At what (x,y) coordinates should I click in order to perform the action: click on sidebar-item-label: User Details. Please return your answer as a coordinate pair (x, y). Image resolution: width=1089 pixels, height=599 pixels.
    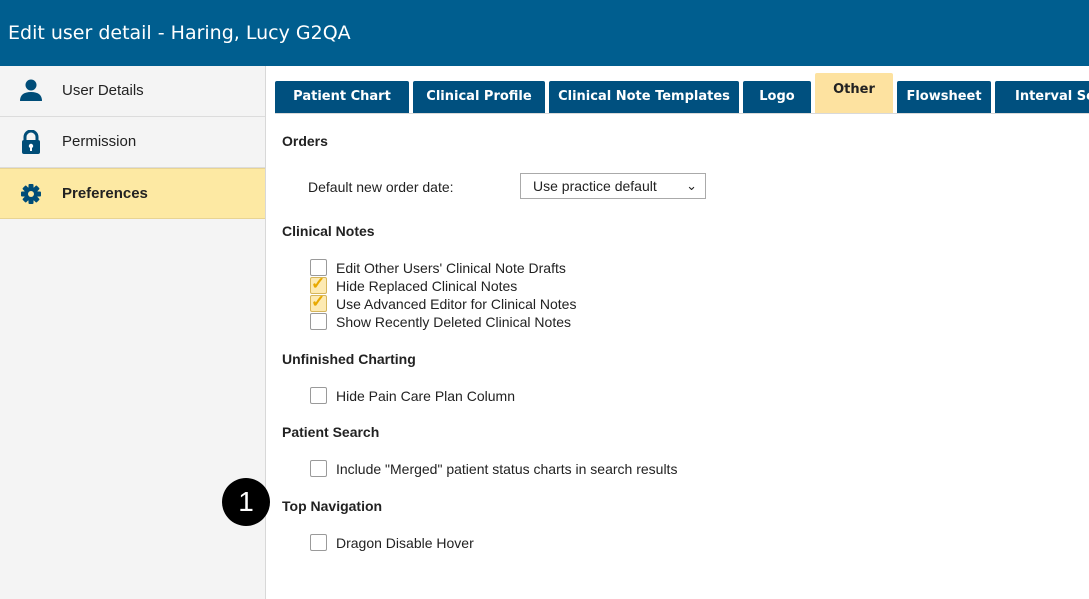
    Looking at the image, I should click on (103, 90).